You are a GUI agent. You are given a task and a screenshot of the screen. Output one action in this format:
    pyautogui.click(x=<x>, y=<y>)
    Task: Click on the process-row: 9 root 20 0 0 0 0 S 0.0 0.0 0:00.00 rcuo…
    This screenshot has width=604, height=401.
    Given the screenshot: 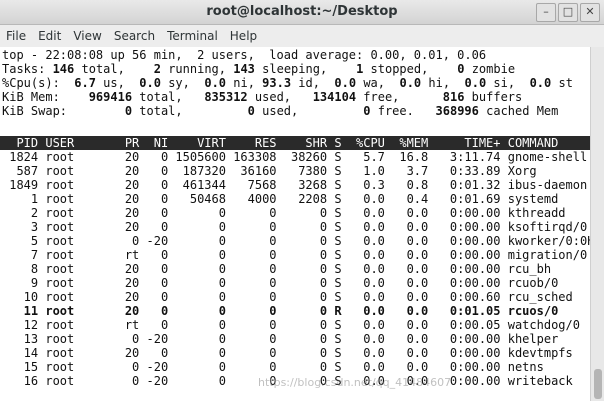 What is the action you would take?
    pyautogui.click(x=280, y=283)
    